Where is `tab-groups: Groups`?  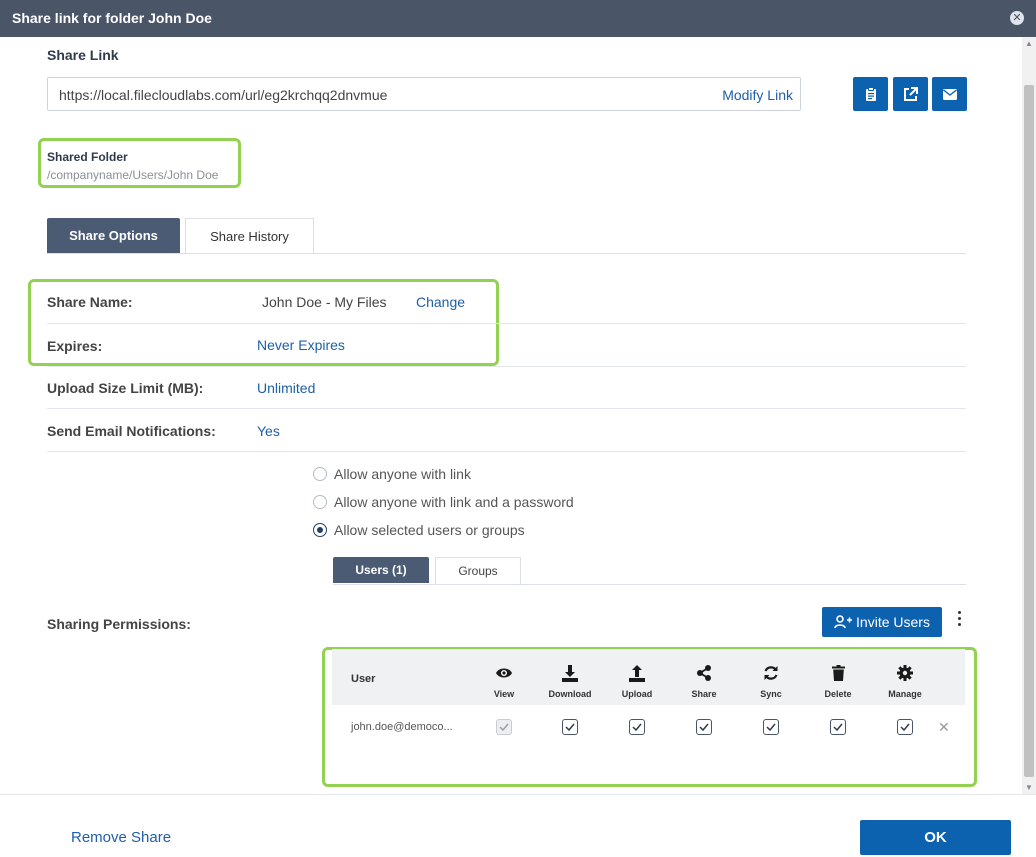 tab-groups: Groups is located at coordinates (478, 570).